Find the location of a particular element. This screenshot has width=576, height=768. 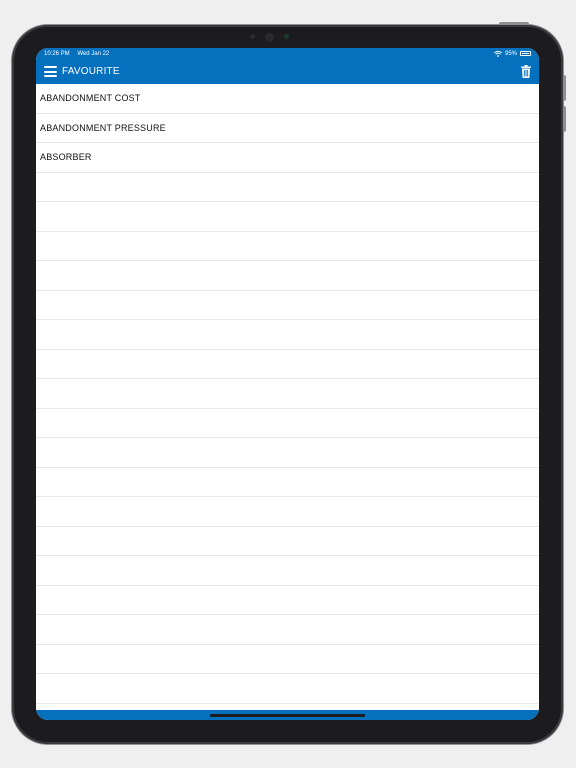

status-date: Wed Jan 22 is located at coordinates (93, 53).